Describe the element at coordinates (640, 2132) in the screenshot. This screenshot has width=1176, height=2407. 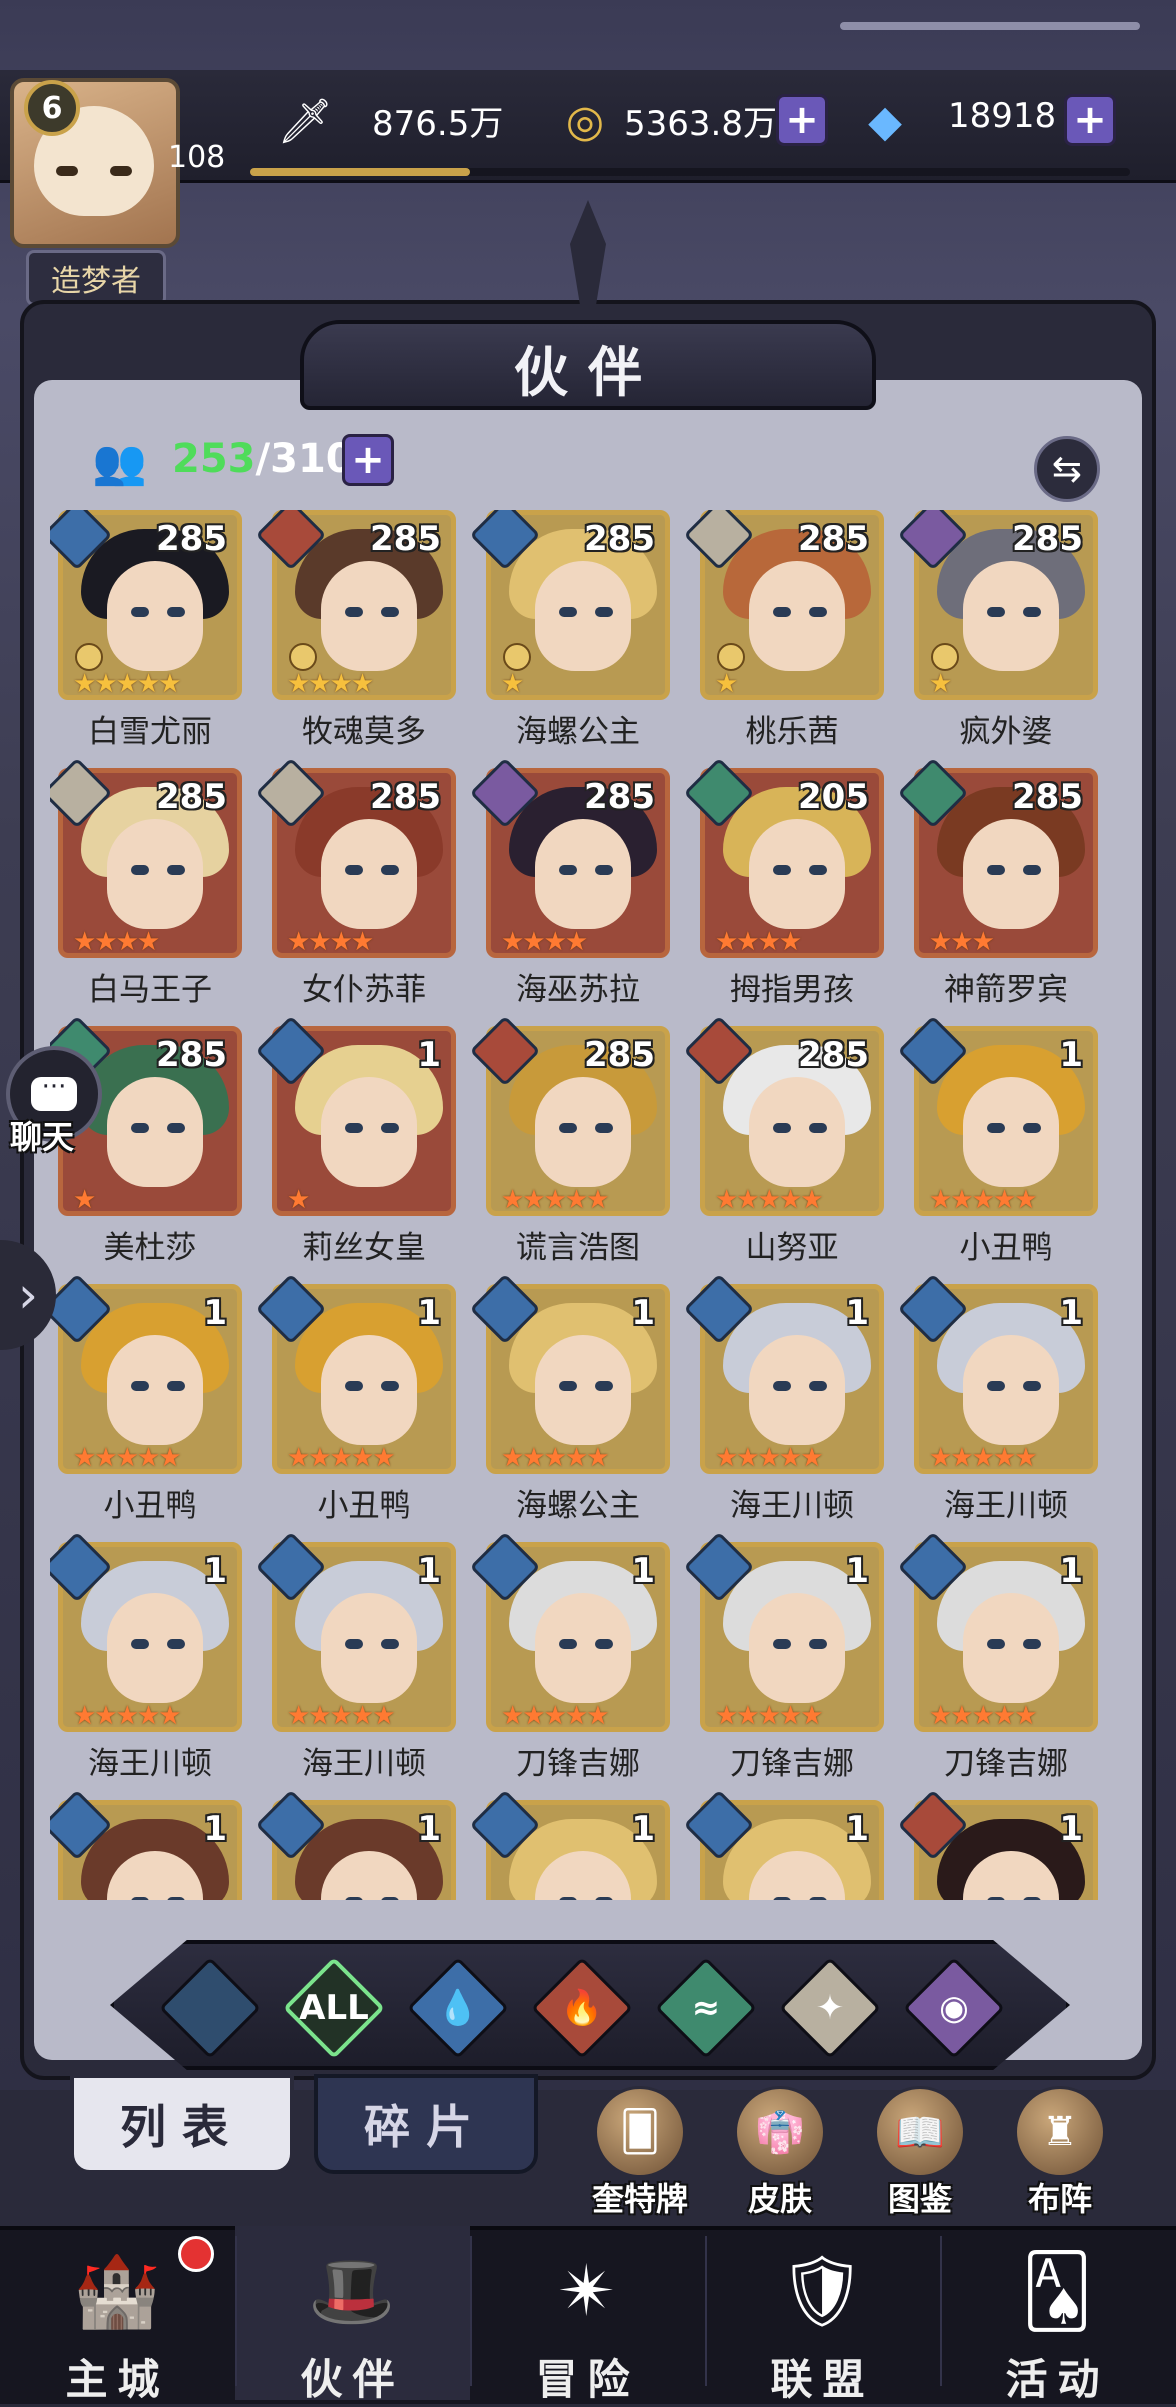
I see `tarot-card-icon: 🂠` at that location.